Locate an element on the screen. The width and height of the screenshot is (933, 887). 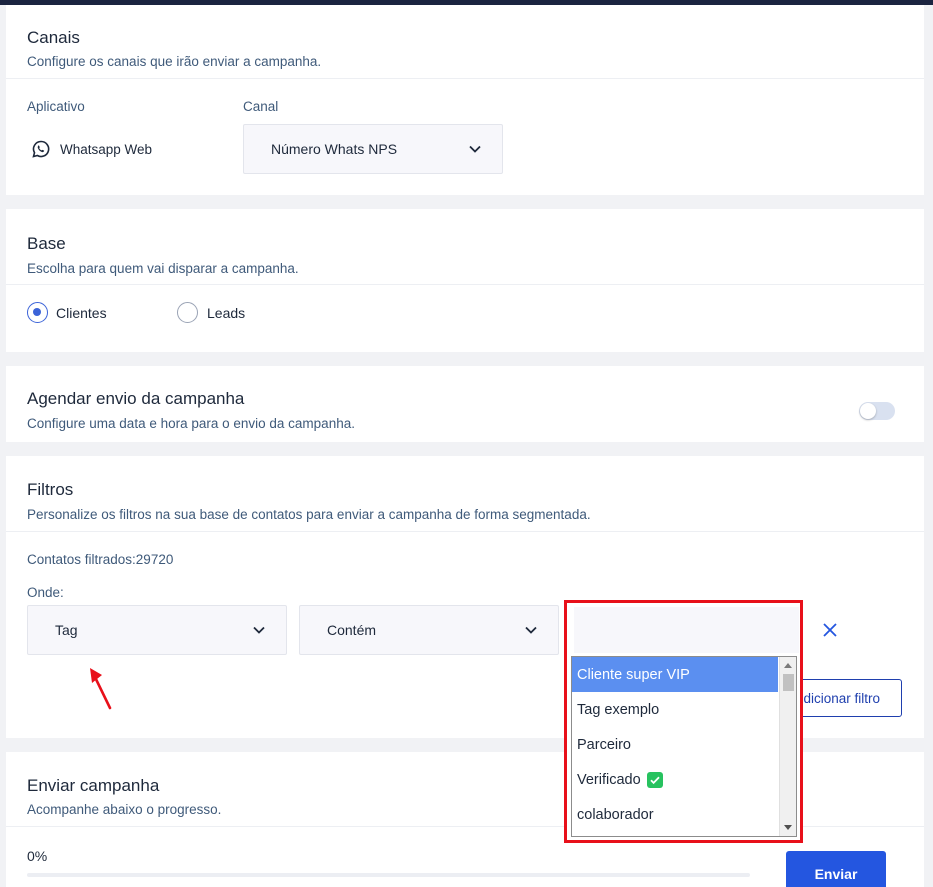
schedule-toggle is located at coordinates (877, 411).